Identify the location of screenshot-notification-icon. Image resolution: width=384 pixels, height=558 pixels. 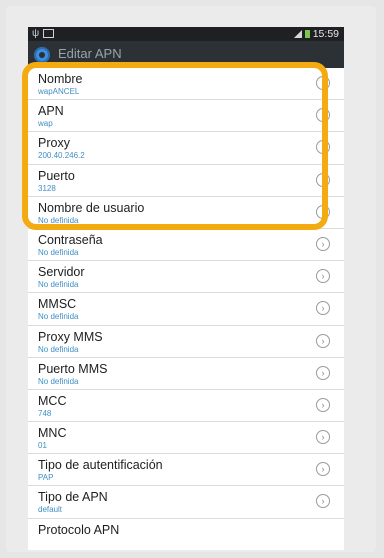
(49, 33).